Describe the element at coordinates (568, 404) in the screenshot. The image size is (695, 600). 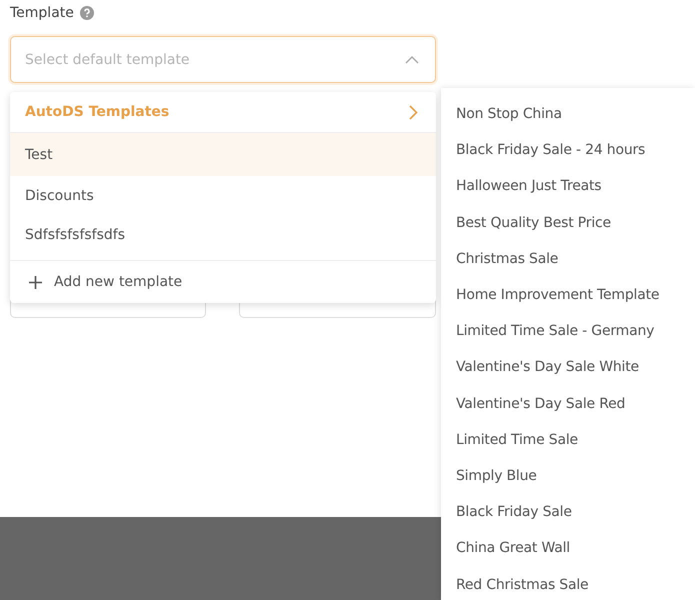
I see `menu-item: Valentine's Day Sale Red` at that location.